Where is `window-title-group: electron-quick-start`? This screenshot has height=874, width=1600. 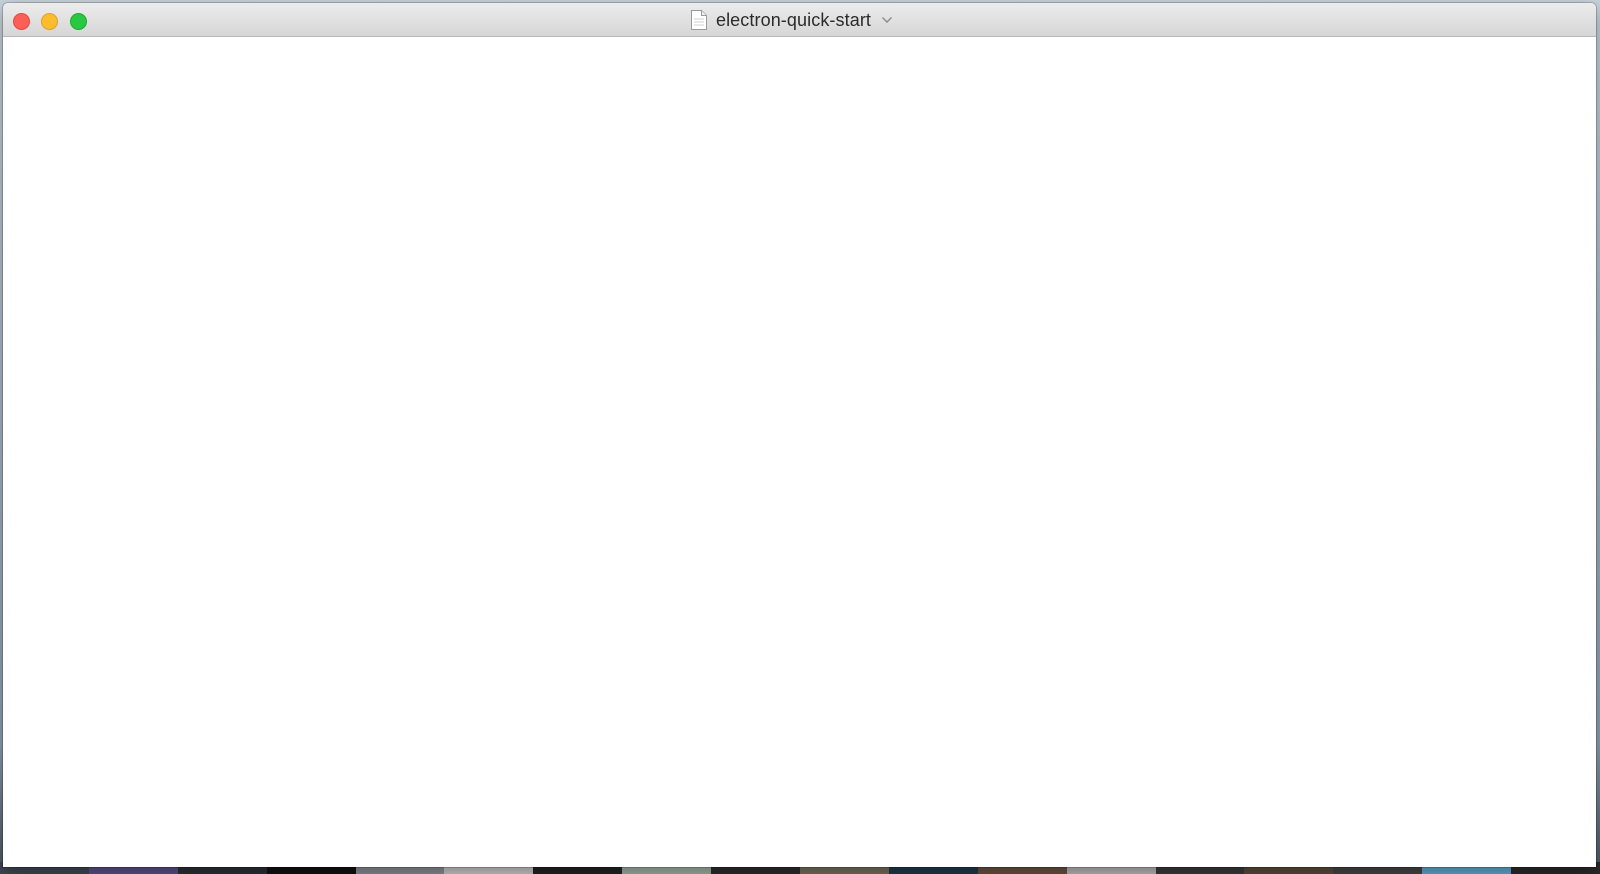
window-title-group: electron-quick-start is located at coordinates (799, 20).